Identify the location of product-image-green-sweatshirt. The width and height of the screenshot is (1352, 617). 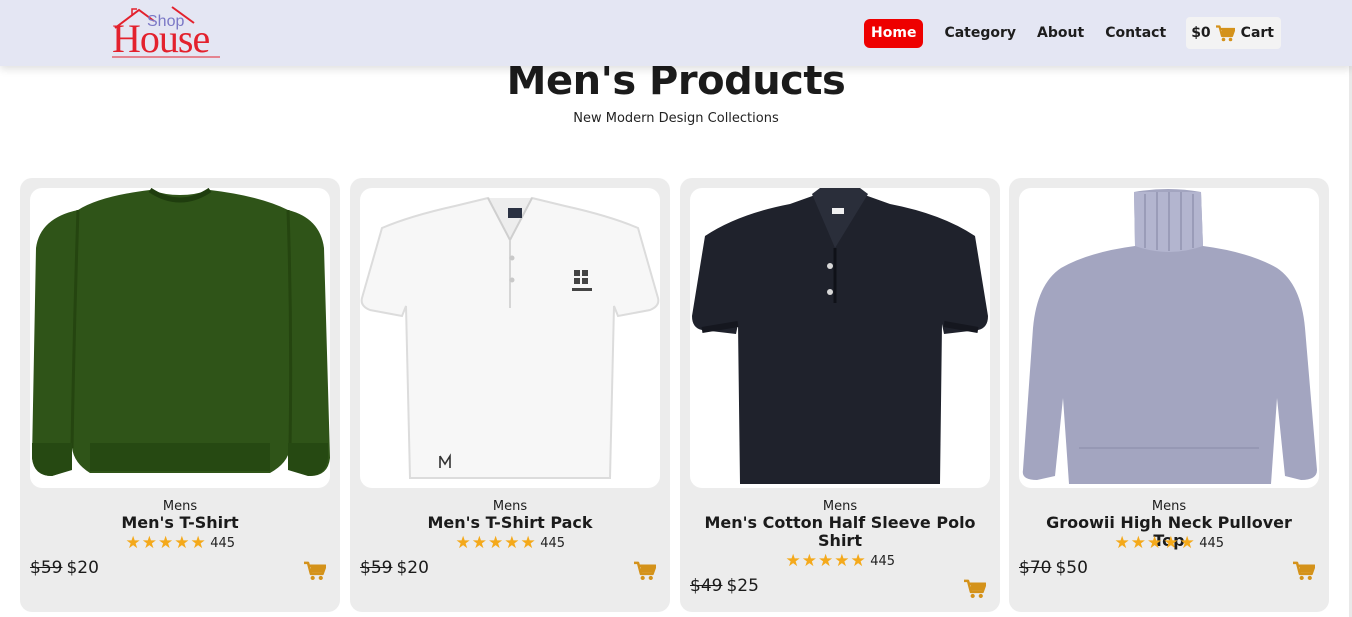
(180, 338).